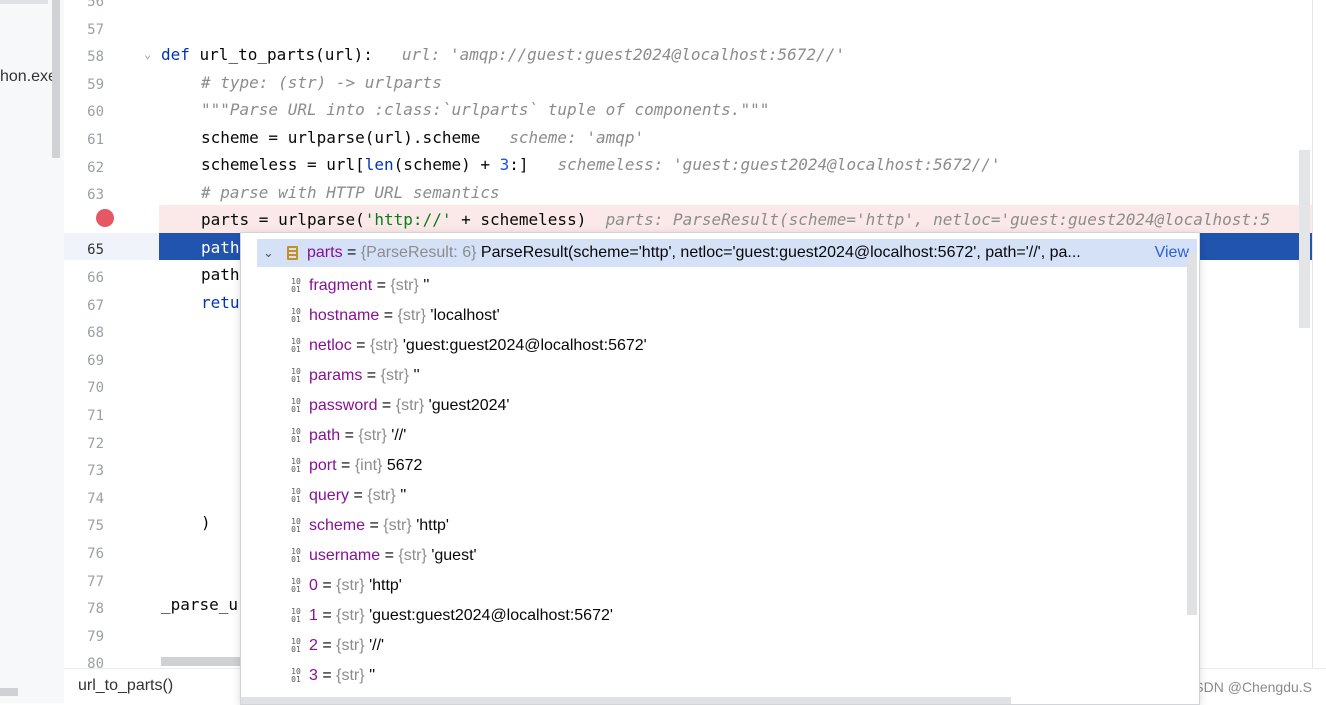  Describe the element at coordinates (465, 315) in the screenshot. I see `field-value: 'localhost'` at that location.